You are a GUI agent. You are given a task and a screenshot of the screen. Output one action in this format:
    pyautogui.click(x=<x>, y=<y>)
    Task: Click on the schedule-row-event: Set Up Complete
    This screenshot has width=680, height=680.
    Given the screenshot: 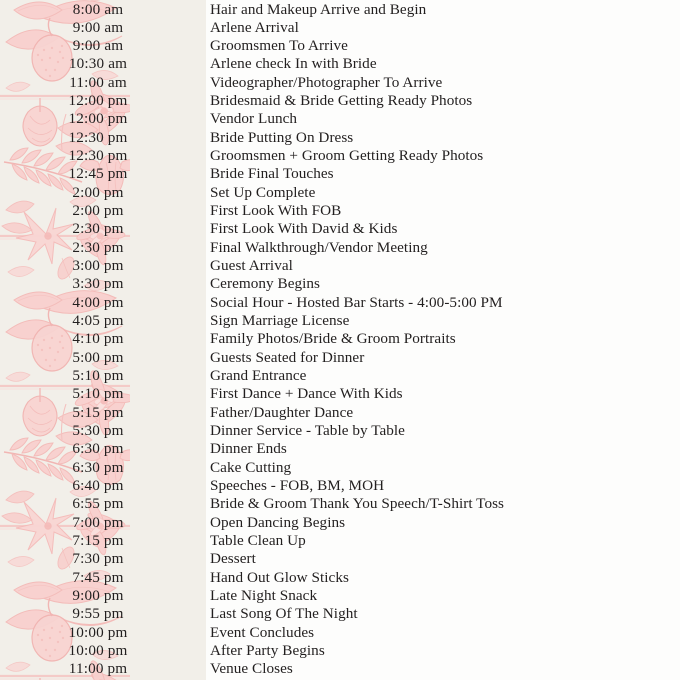 What is the action you would take?
    pyautogui.click(x=263, y=192)
    